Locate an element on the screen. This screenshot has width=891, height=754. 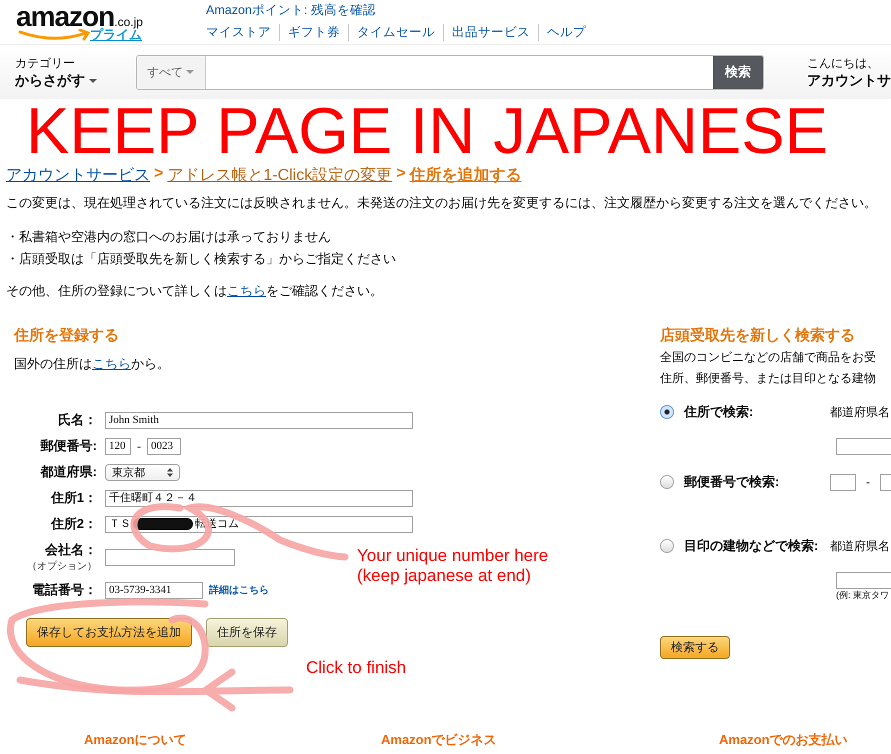
annotation-text: Your unique number here is located at coordinates (452, 556).